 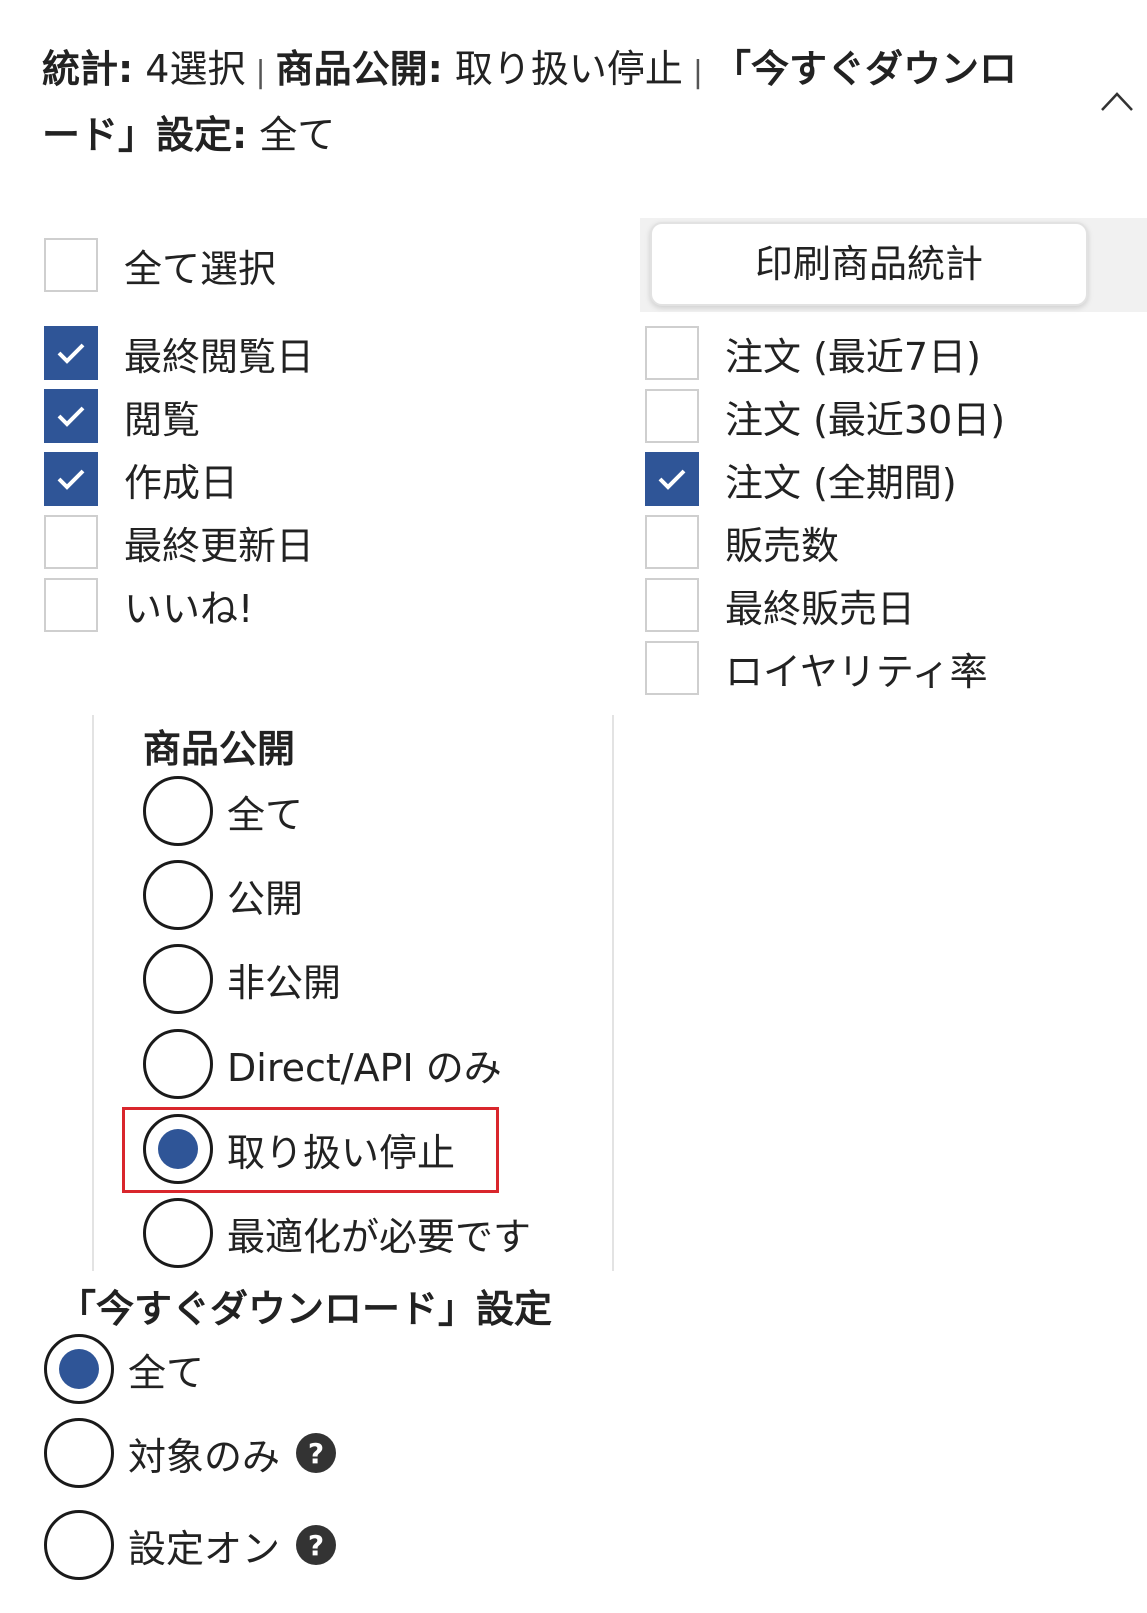 I want to click on download-option-eligible-only: 対象のみ ?, so click(x=190, y=1453).